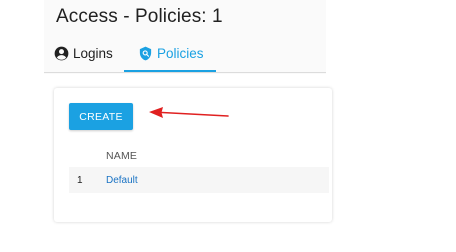  Describe the element at coordinates (139, 16) in the screenshot. I see `page-title: Access - Policies: 1` at that location.